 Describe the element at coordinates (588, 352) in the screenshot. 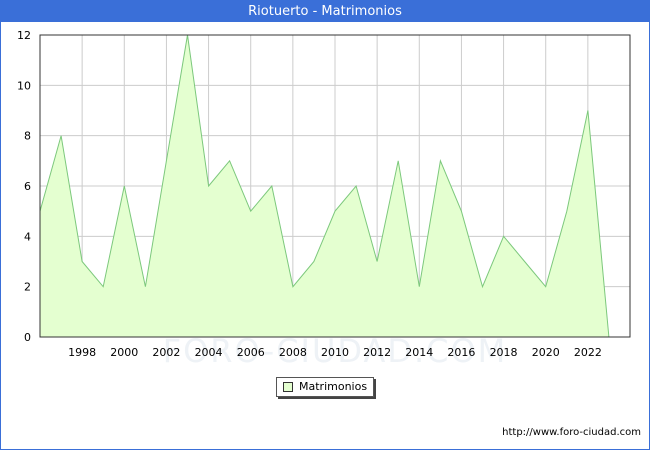

I see `x-tick-label: 2022` at that location.